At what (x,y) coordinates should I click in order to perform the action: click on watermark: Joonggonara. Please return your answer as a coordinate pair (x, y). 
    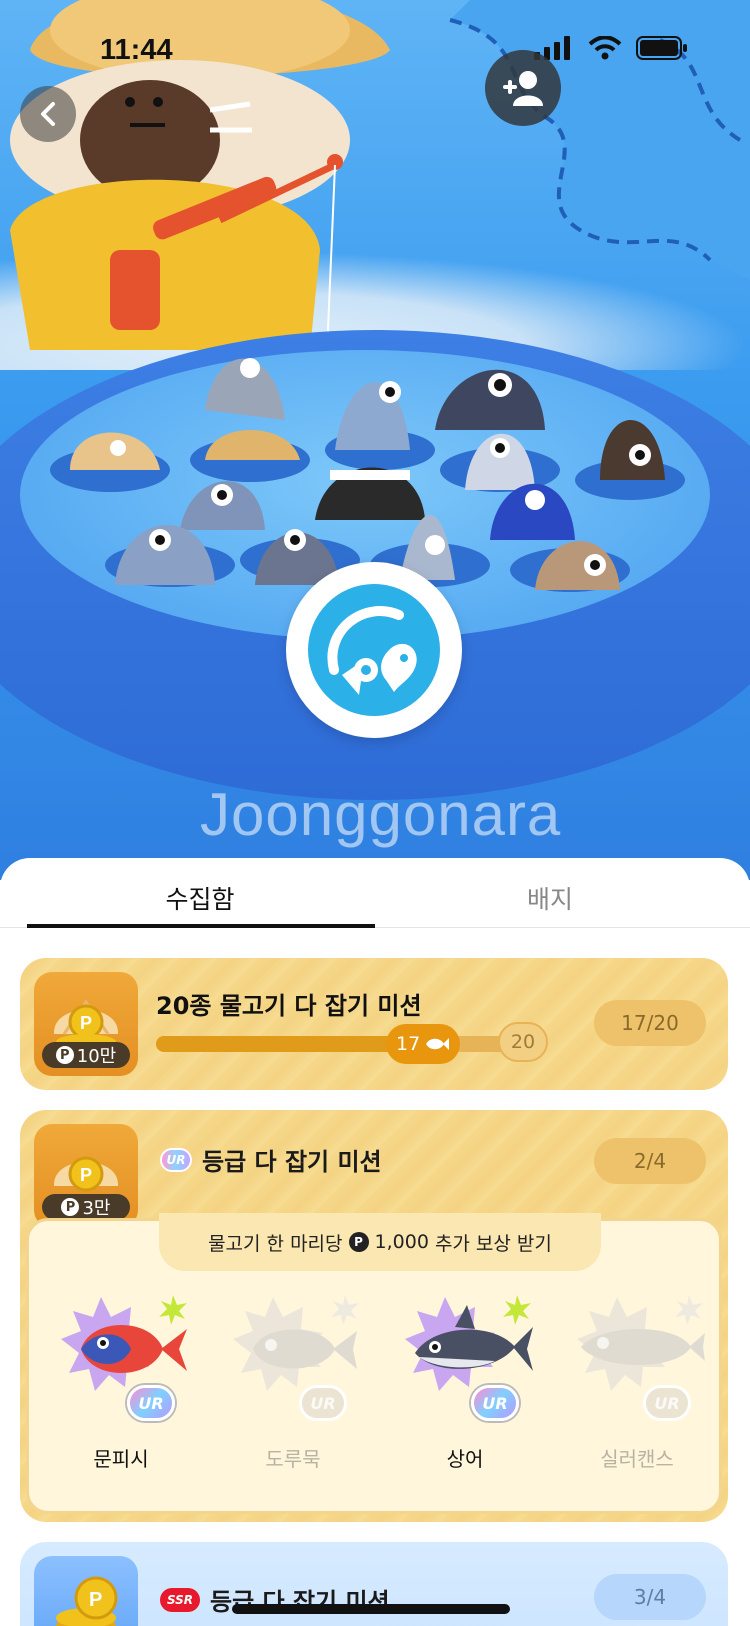
    Looking at the image, I should click on (381, 814).